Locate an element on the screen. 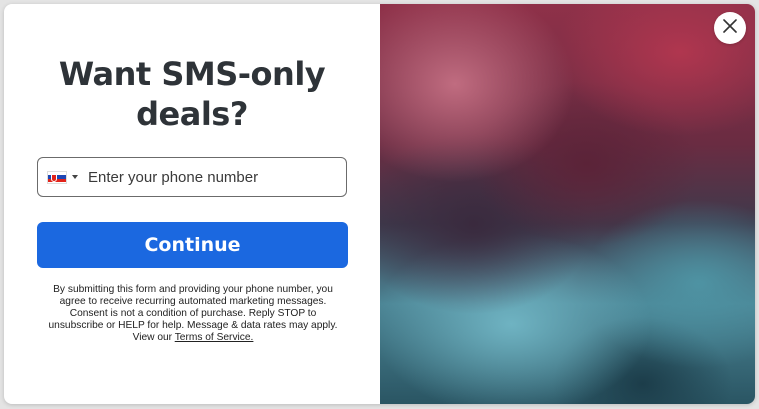 The image size is (759, 409). phone-number-input is located at coordinates (216, 177).